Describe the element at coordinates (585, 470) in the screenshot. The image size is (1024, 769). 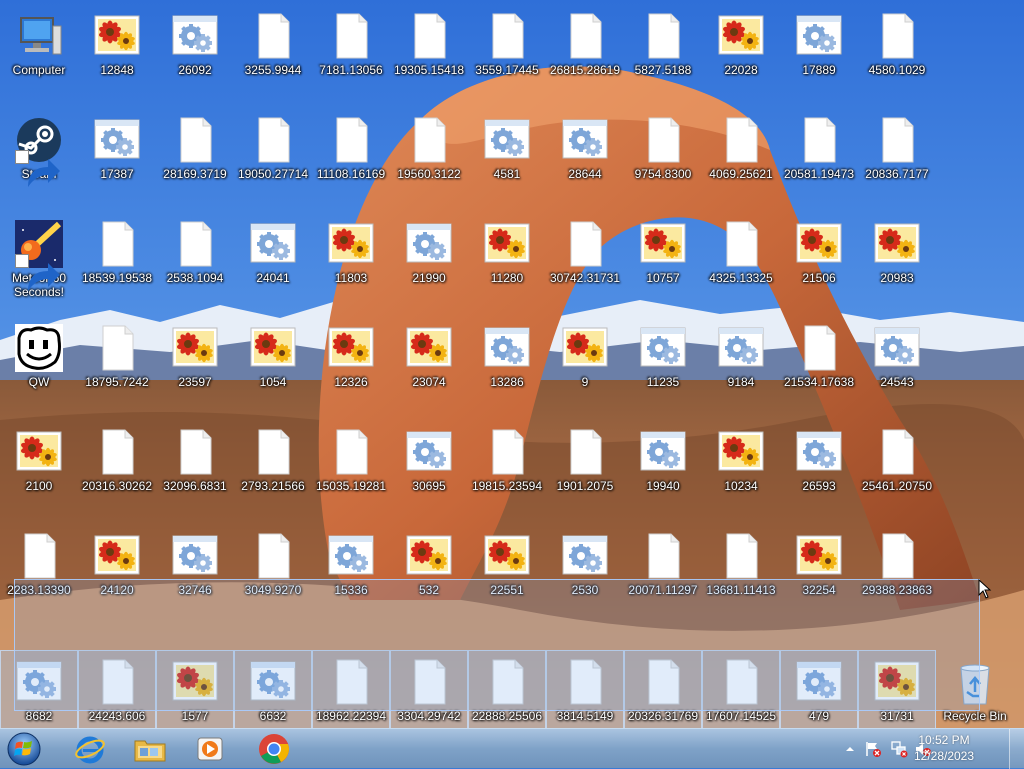
I see `desktop-icon: 1901.2075` at that location.